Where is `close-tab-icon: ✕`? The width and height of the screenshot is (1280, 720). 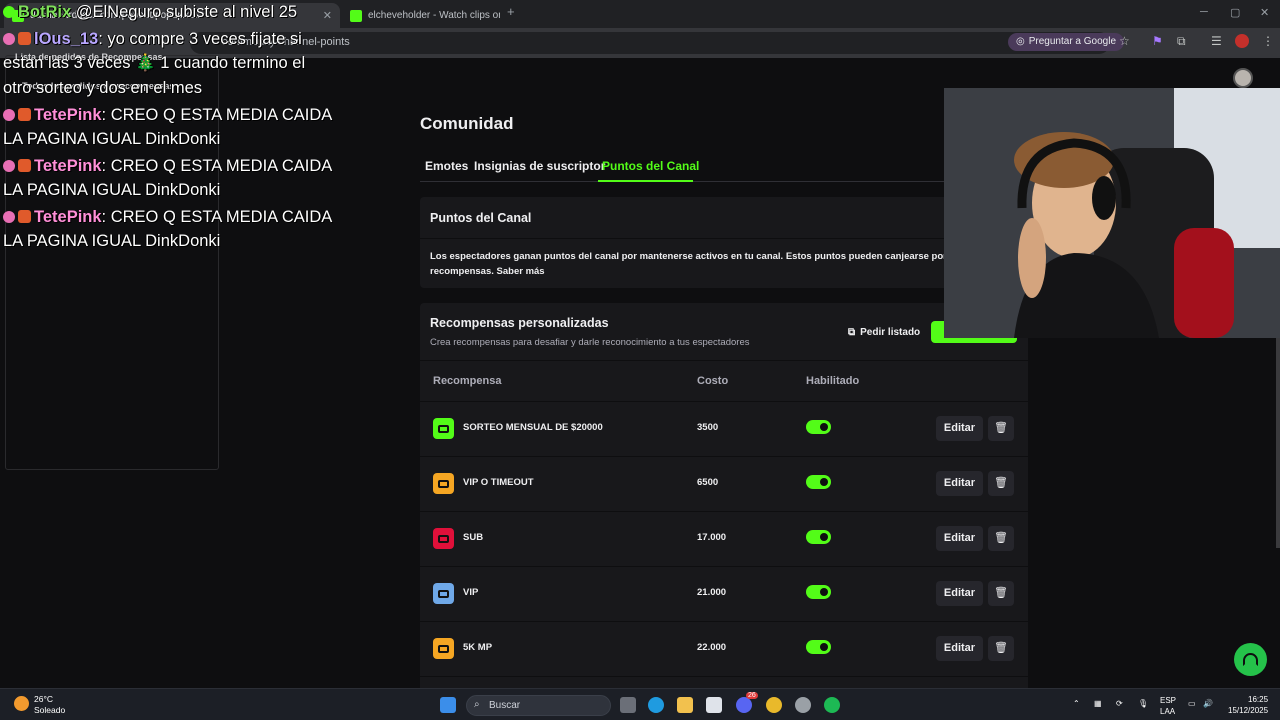 close-tab-icon: ✕ is located at coordinates (327, 15).